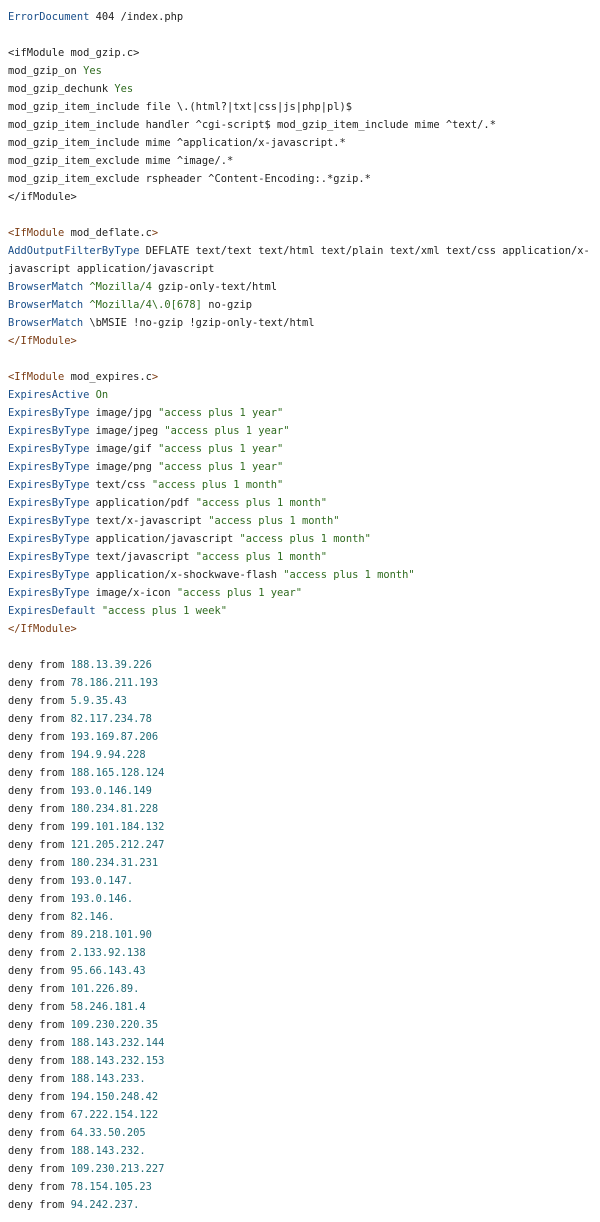 This screenshot has width=600, height=1222. What do you see at coordinates (304, 1169) in the screenshot?
I see `code-line: deny from 109.230.213.227` at bounding box center [304, 1169].